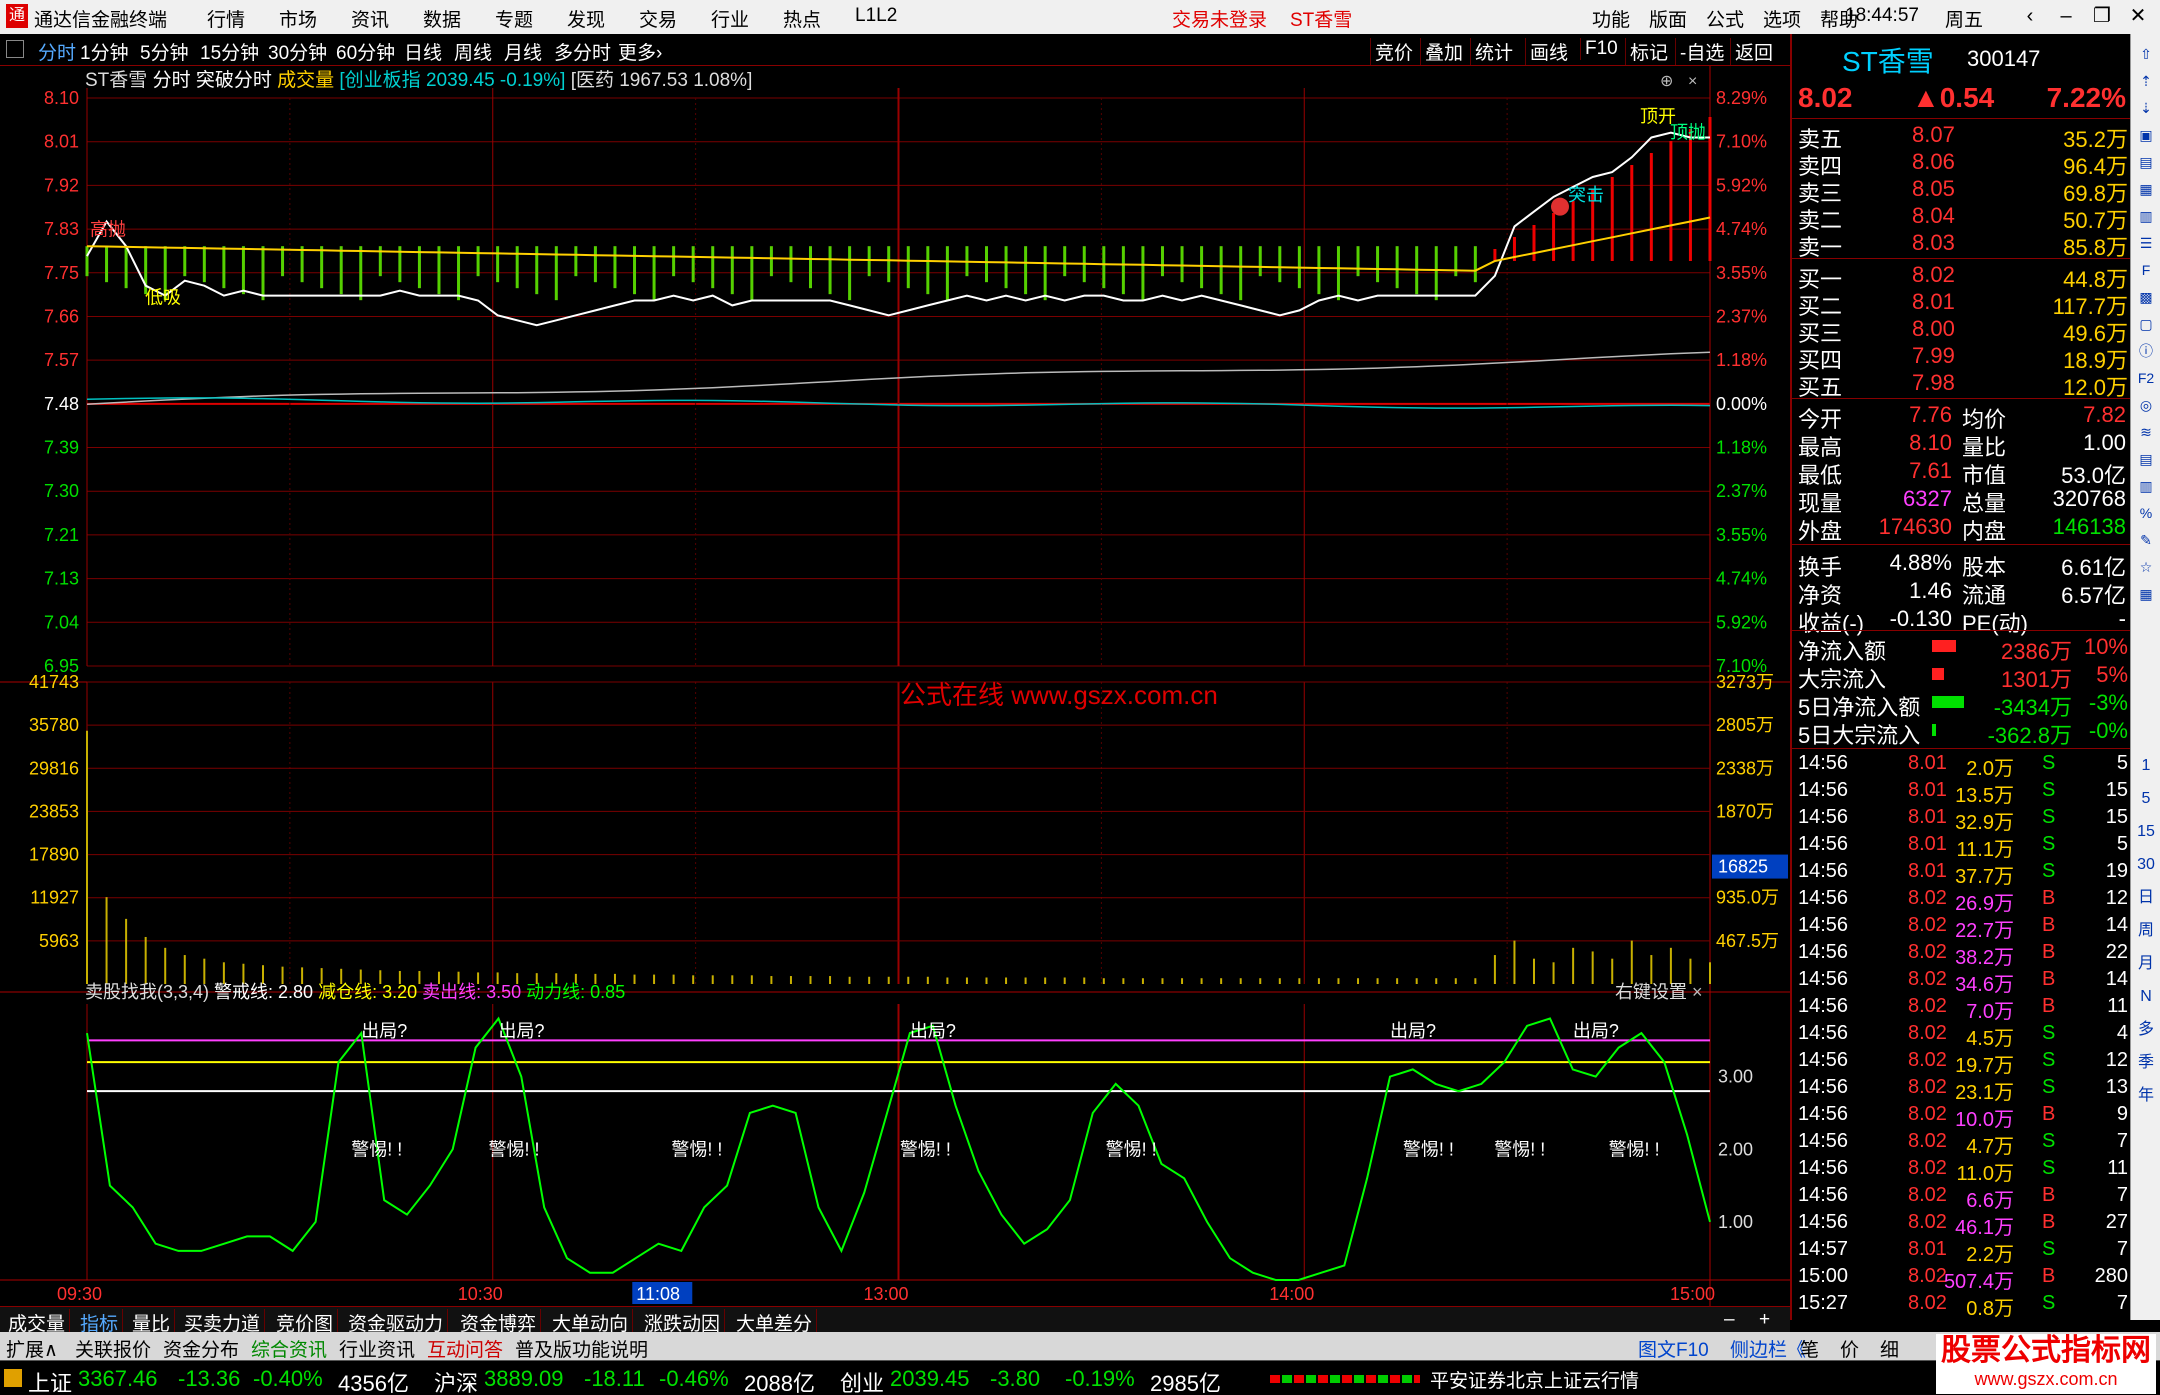 The height and width of the screenshot is (1395, 2160). Describe the element at coordinates (2049, 790) in the screenshot. I see `tick-side: S` at that location.